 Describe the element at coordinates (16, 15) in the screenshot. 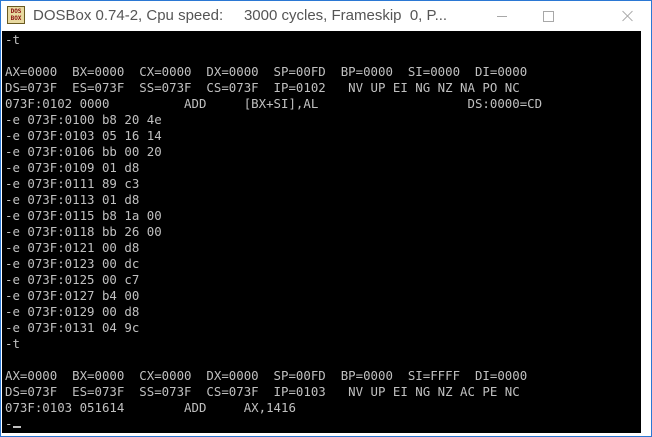

I see `dosbox-app-icon: DOS BOX` at that location.